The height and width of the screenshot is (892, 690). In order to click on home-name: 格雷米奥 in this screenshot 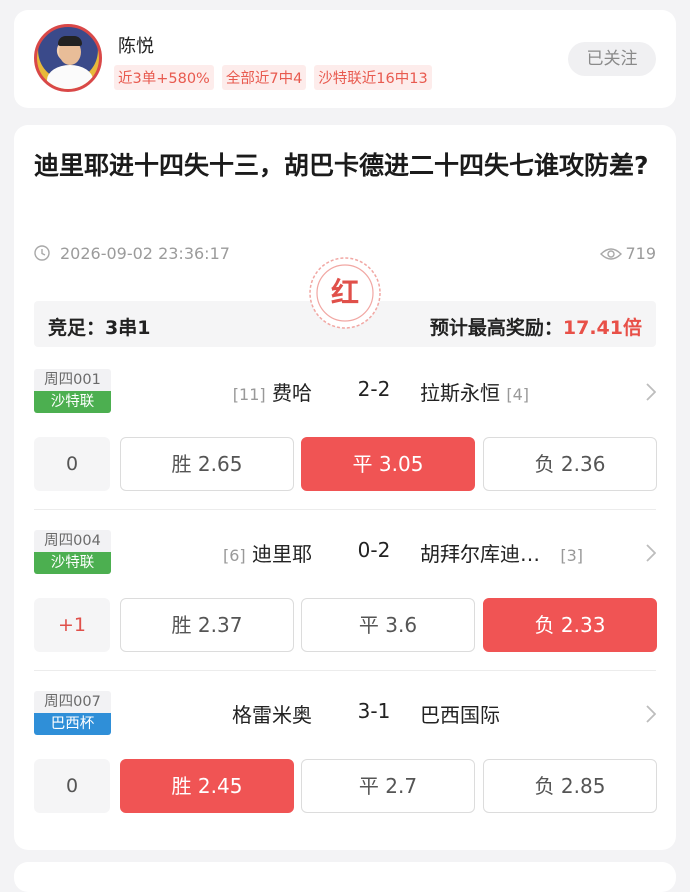, I will do `click(272, 715)`.